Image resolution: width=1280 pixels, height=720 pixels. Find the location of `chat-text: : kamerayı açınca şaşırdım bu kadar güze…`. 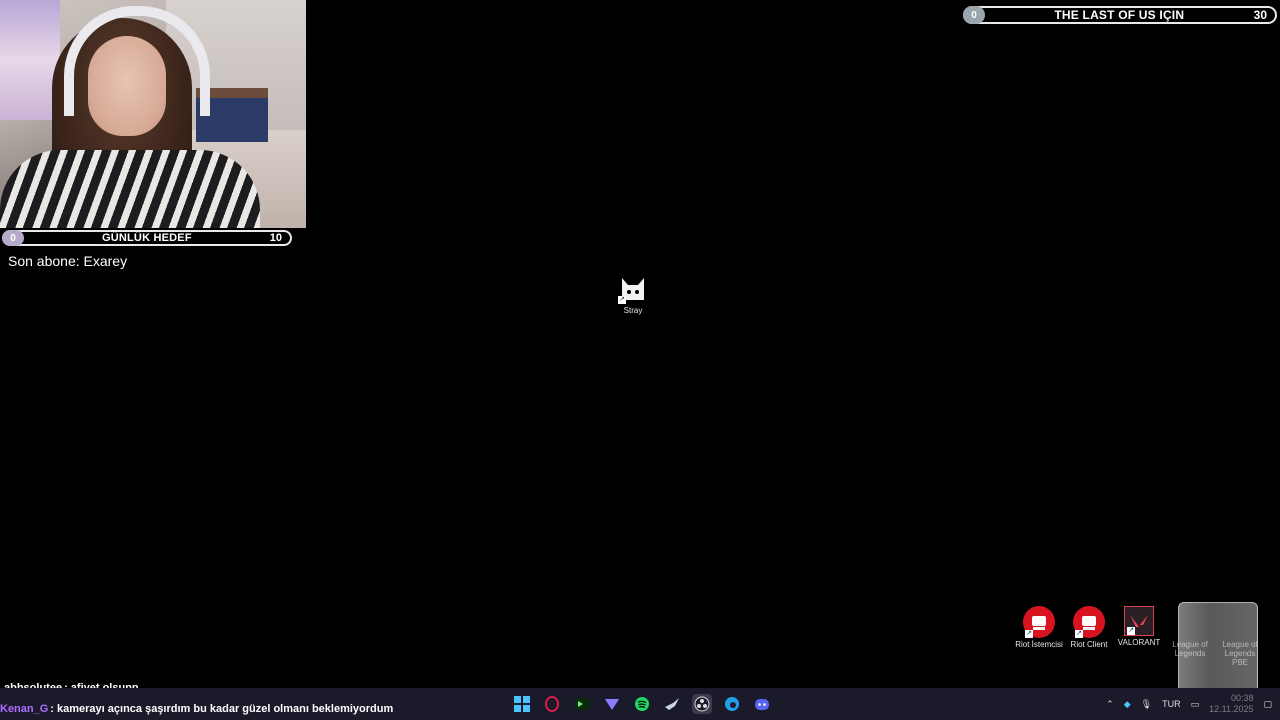

chat-text: : kamerayı açınca şaşırdım bu kadar güze… is located at coordinates (222, 709).